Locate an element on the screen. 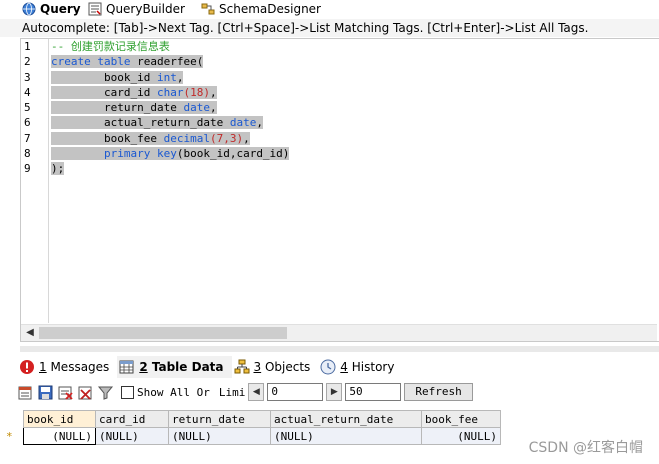  line-number: 5 is located at coordinates (27, 108).